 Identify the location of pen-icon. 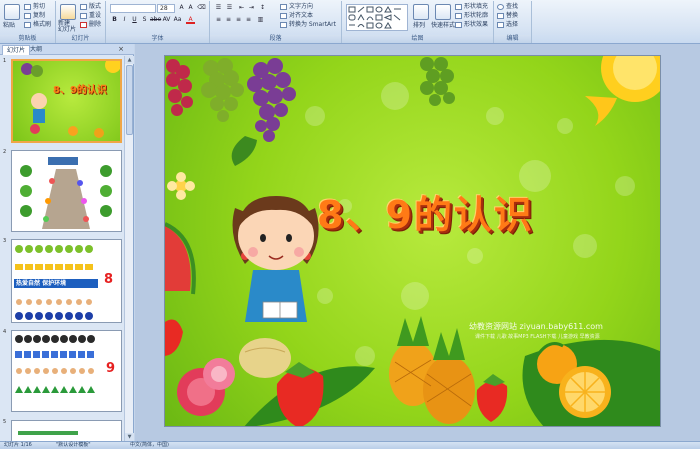
(458, 15).